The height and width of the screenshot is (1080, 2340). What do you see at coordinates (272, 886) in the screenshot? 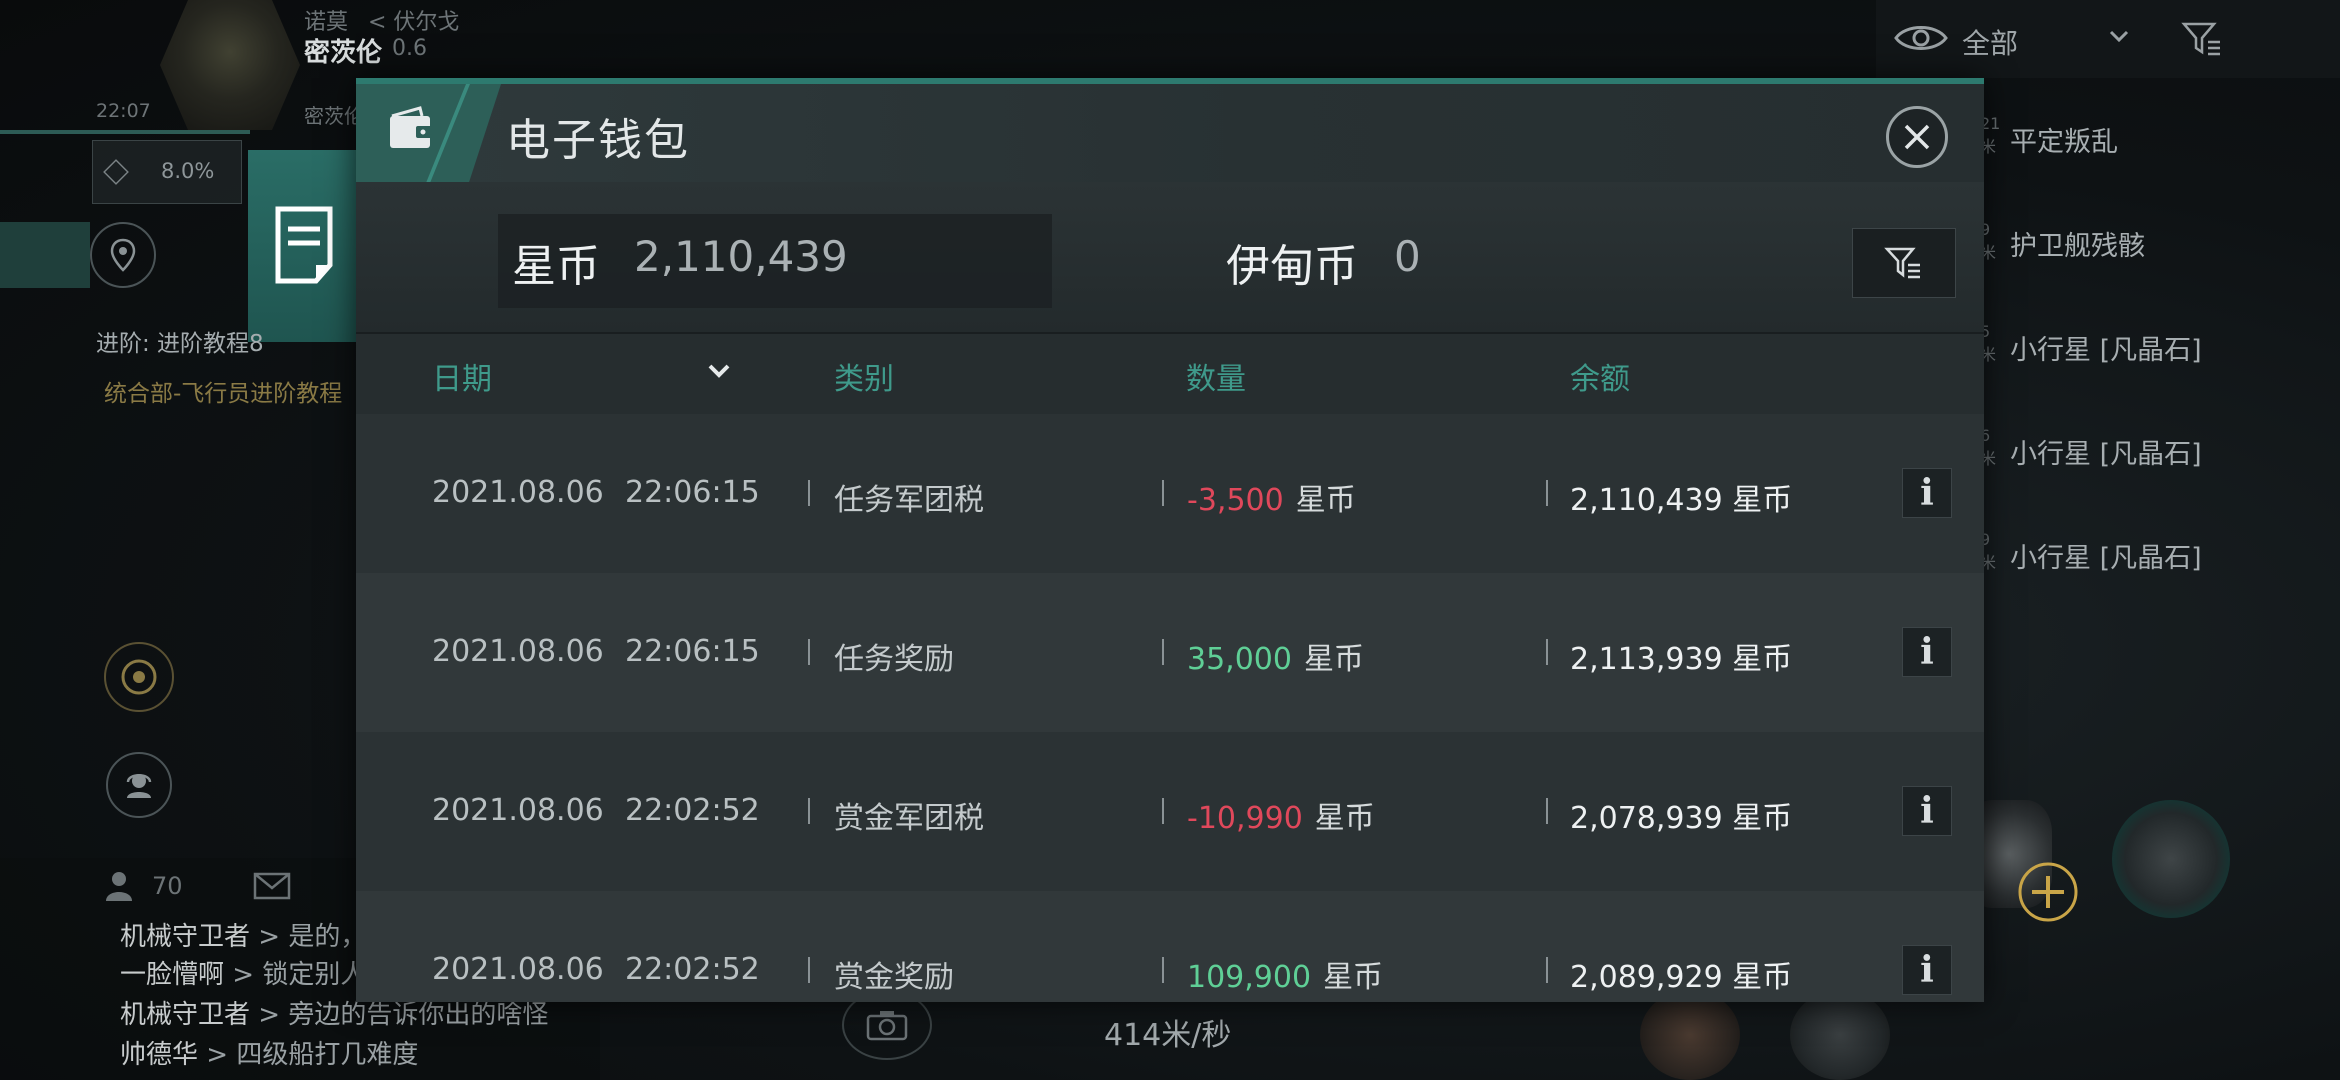
I see `mail-icon` at bounding box center [272, 886].